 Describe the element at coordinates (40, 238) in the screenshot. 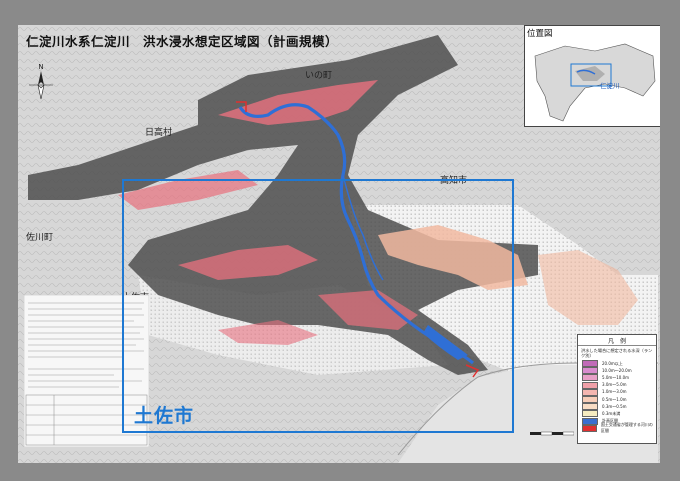

I see `label-sakawa: 佐川町` at that location.